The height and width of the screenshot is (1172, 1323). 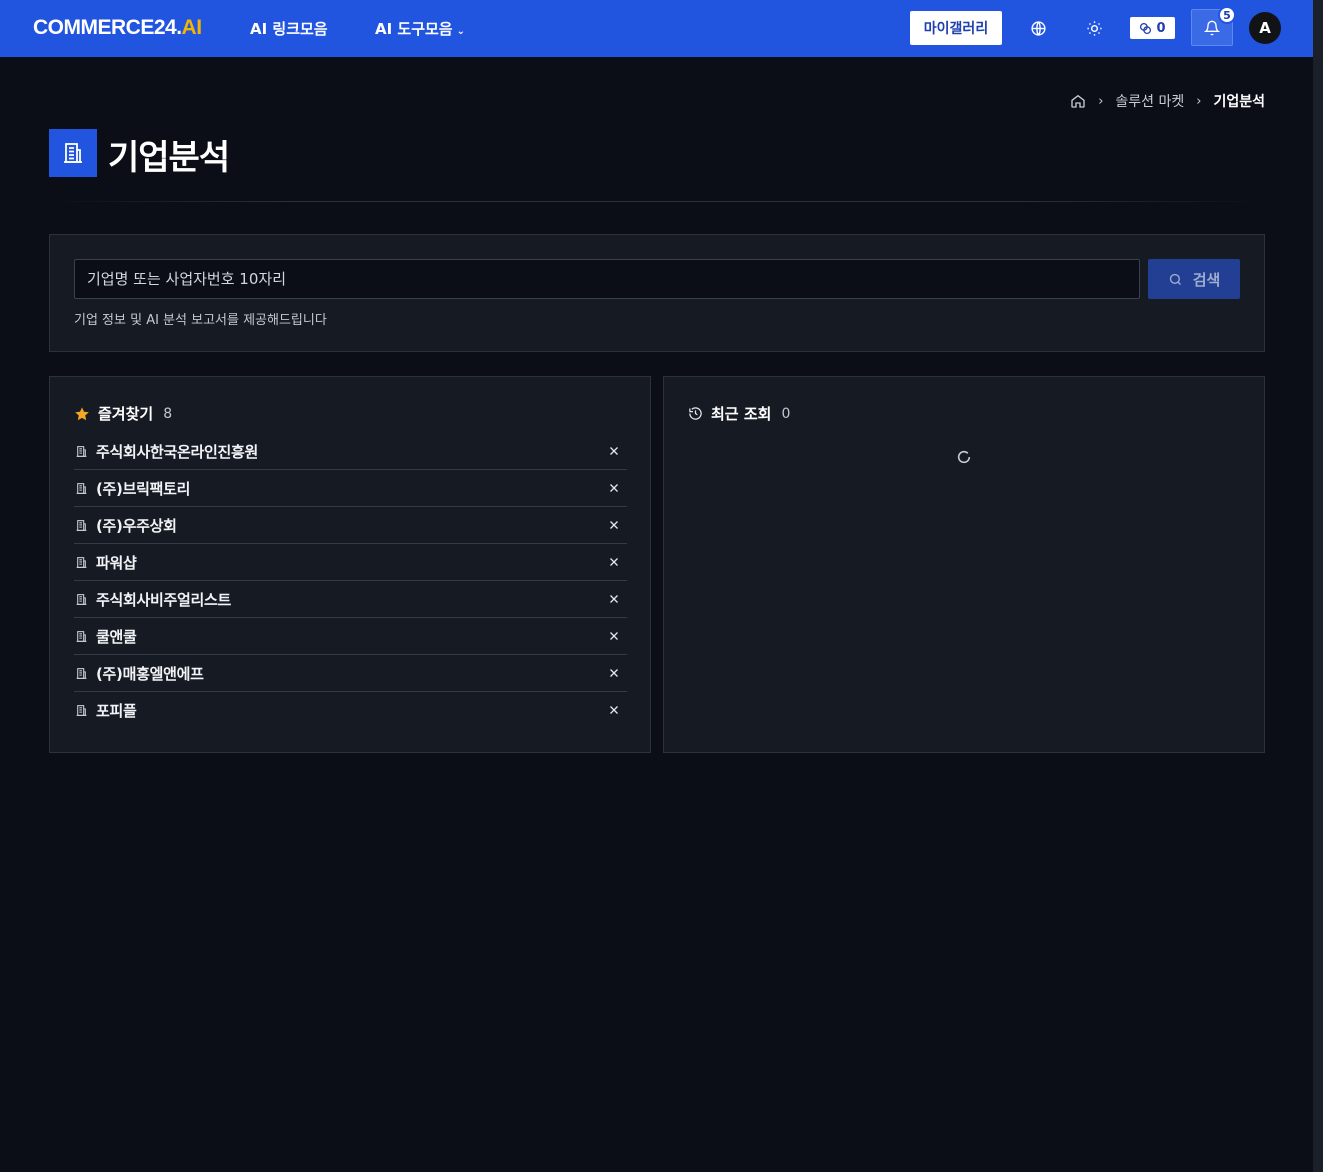 I want to click on globe-icon, so click(x=1038, y=28).